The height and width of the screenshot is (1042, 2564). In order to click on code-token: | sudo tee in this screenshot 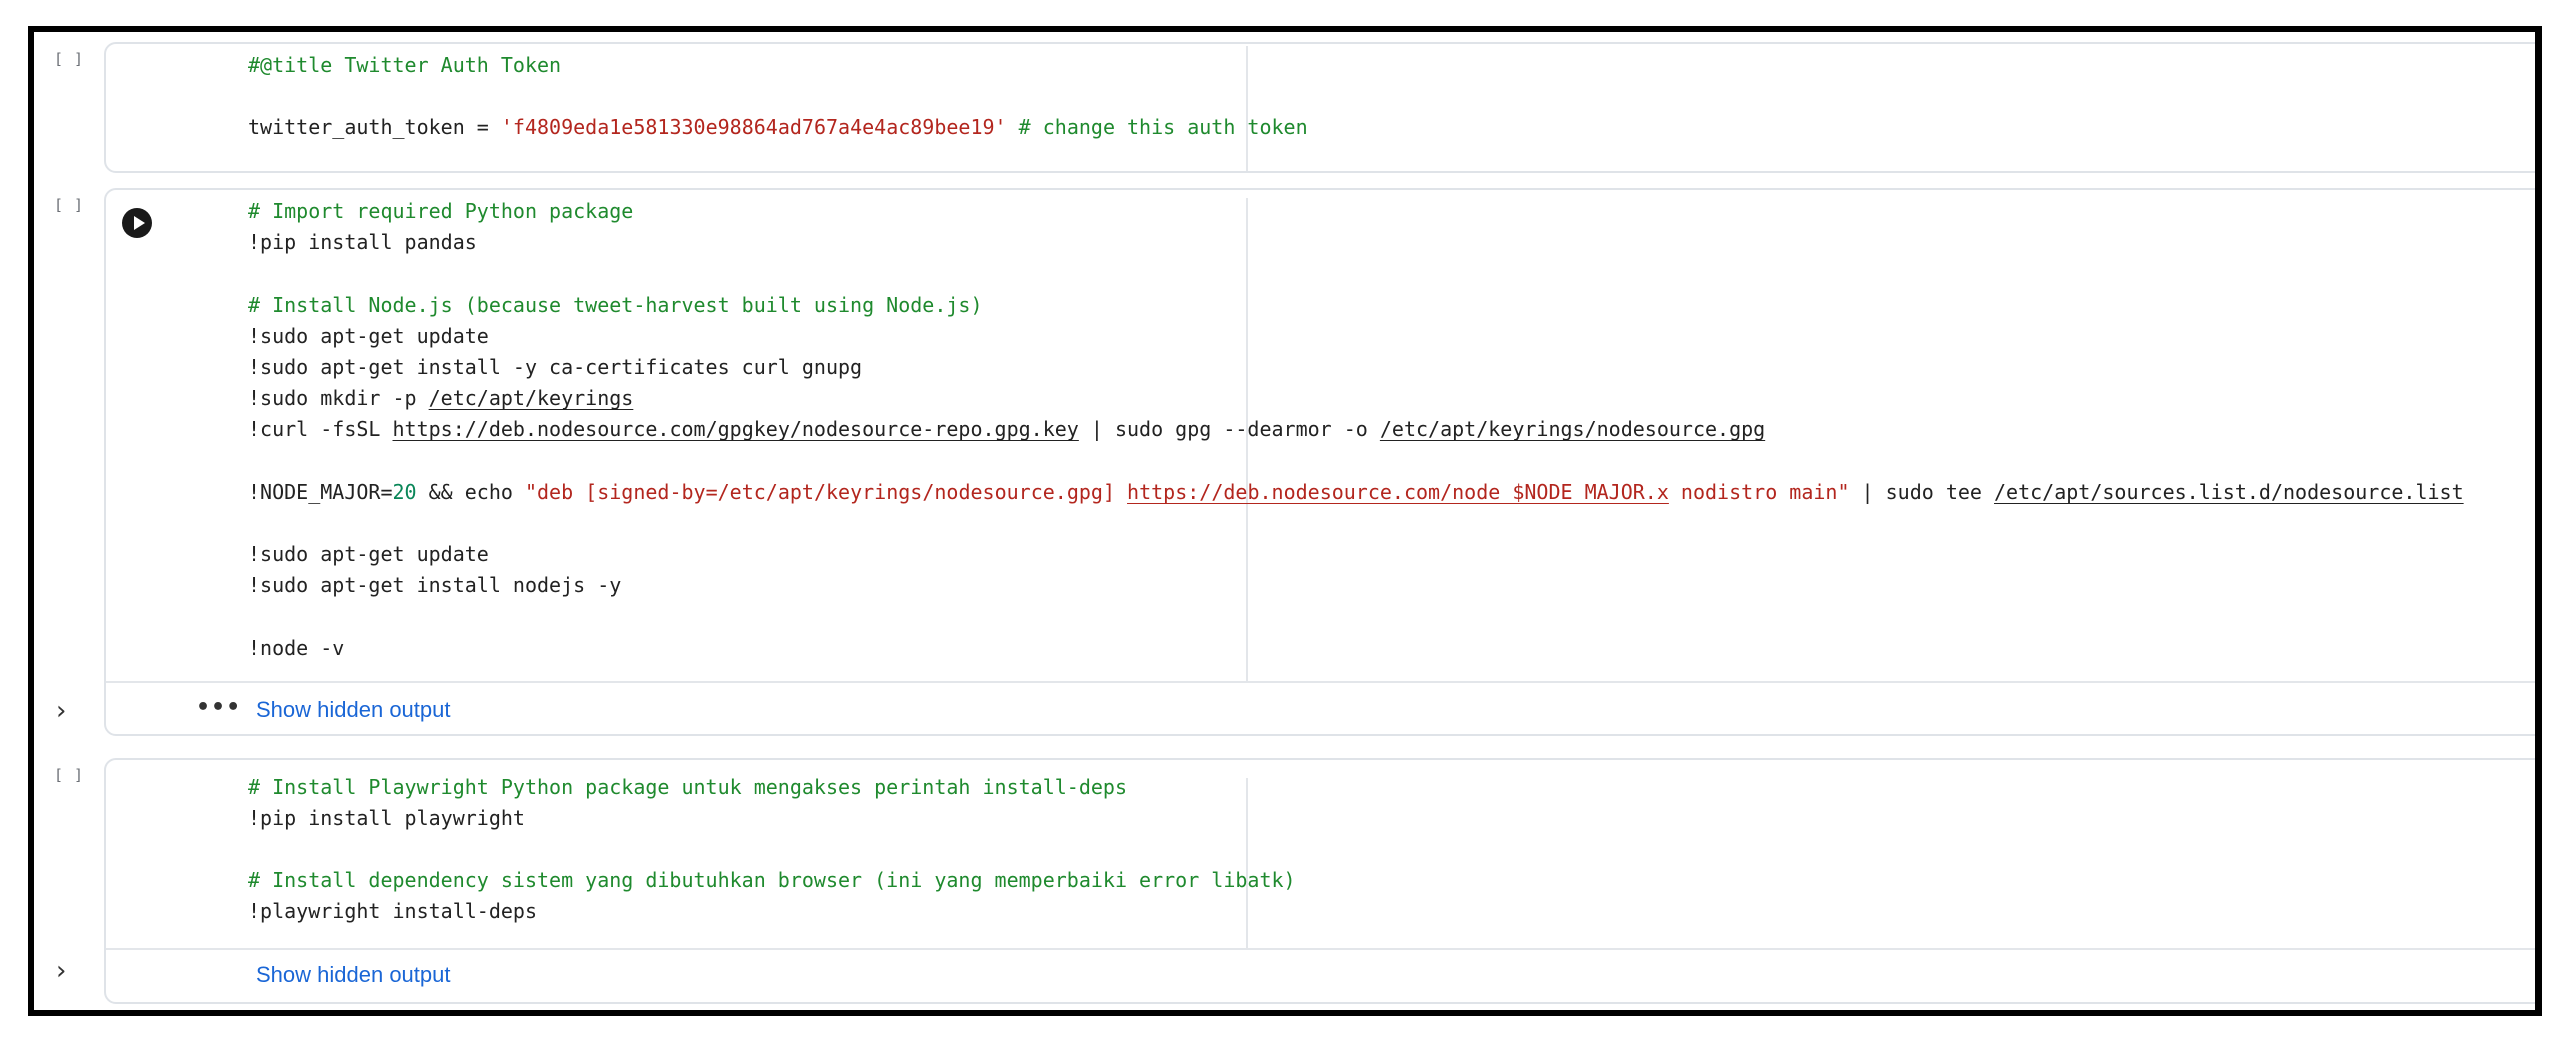, I will do `click(1922, 491)`.